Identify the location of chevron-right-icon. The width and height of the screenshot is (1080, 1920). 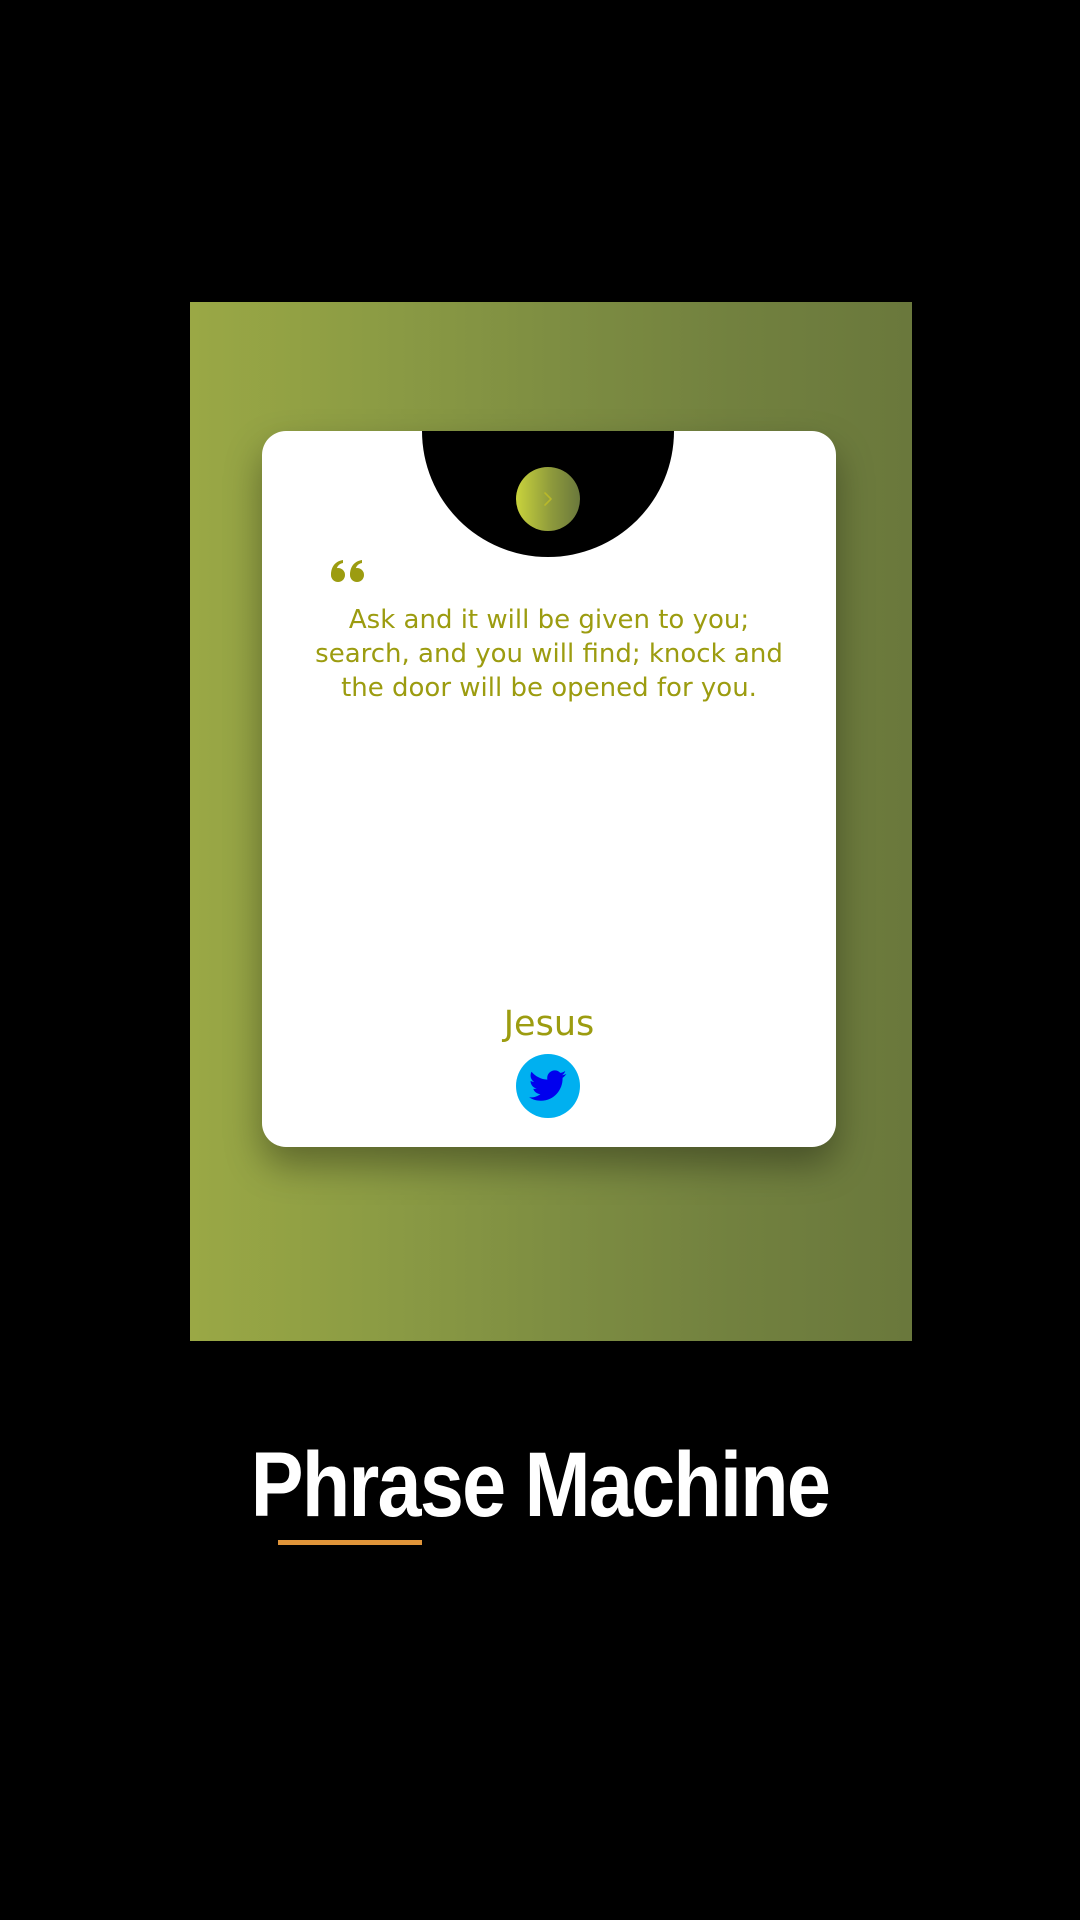
(548, 499).